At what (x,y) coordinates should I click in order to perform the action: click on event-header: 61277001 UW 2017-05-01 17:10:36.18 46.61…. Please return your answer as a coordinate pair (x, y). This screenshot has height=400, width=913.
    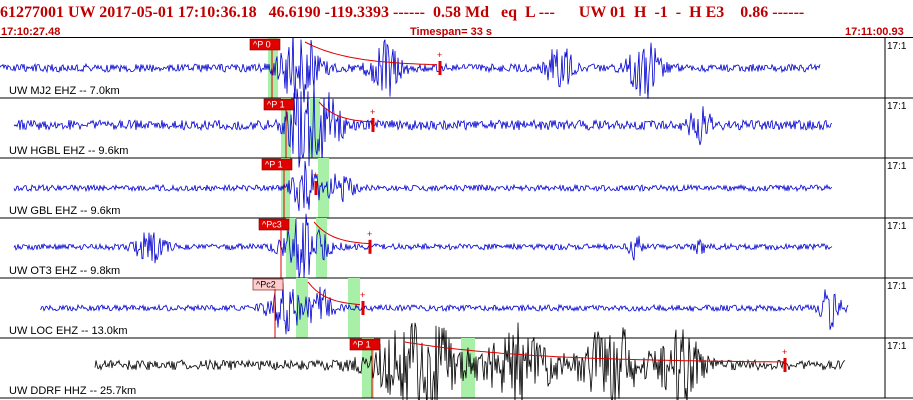
    Looking at the image, I should click on (456, 19).